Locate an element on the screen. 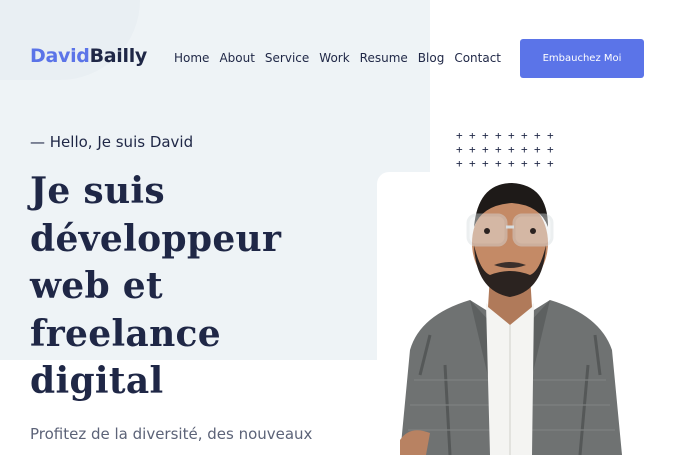 The width and height of the screenshot is (675, 455). headline-line: web et is located at coordinates (96, 286).